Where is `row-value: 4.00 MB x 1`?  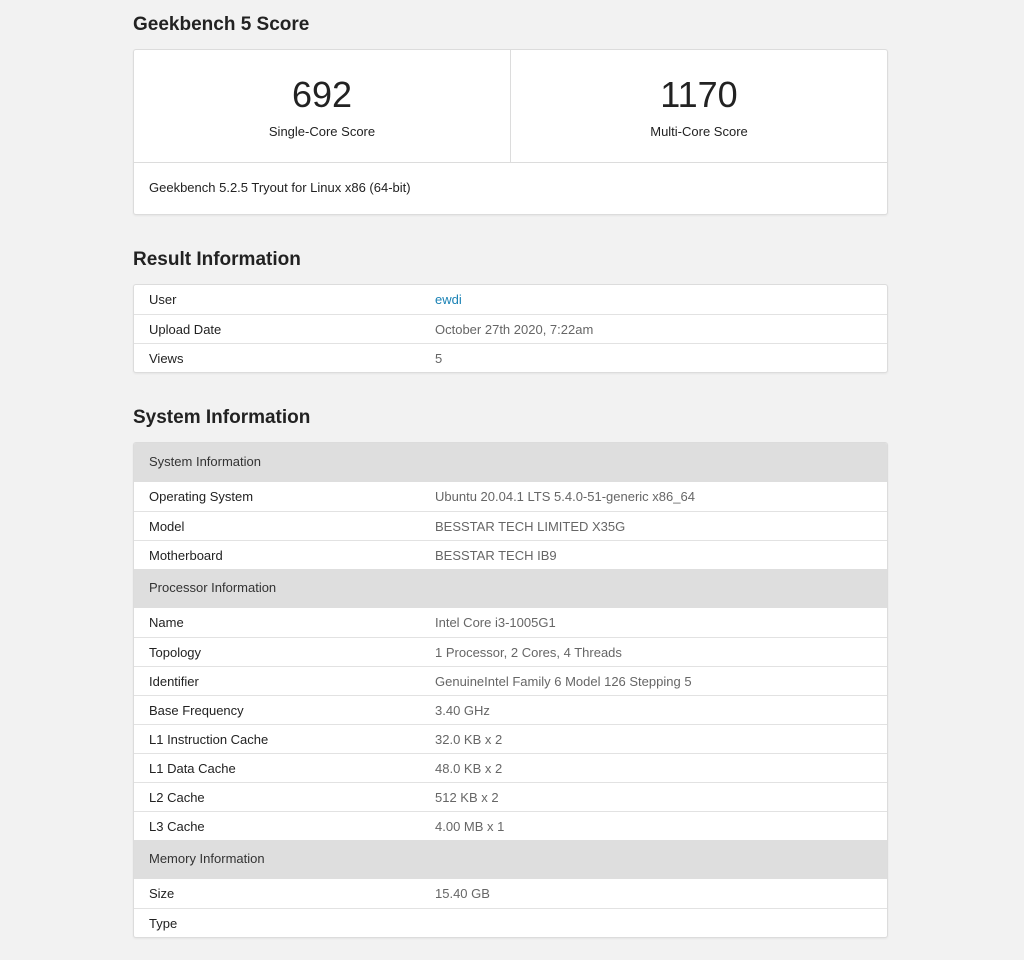
row-value: 4.00 MB x 1 is located at coordinates (470, 826).